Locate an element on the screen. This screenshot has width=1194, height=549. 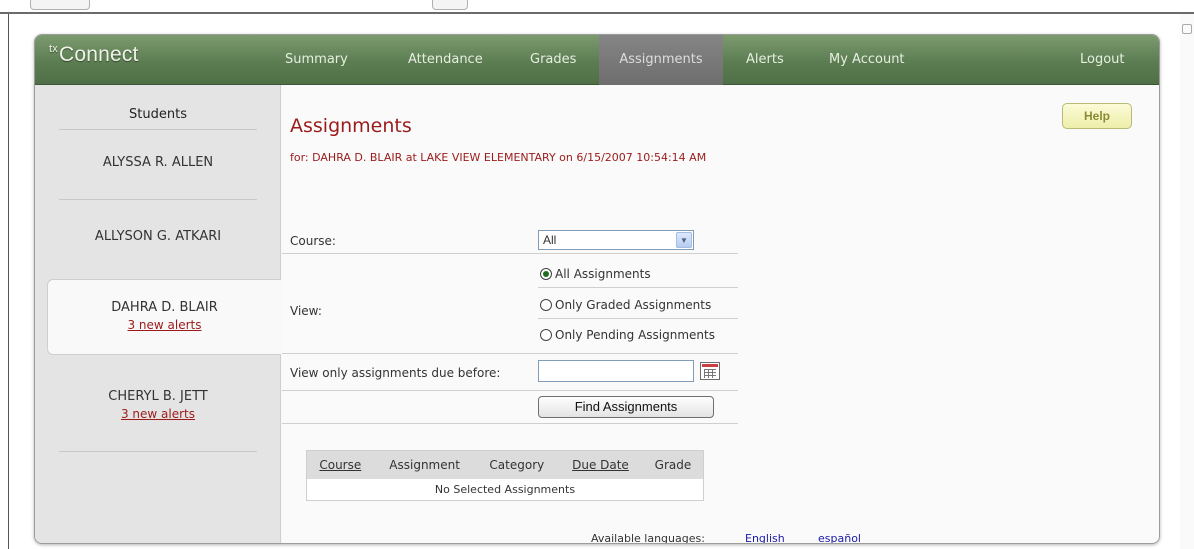
scrollbar-cap is located at coordinates (1187, 29).